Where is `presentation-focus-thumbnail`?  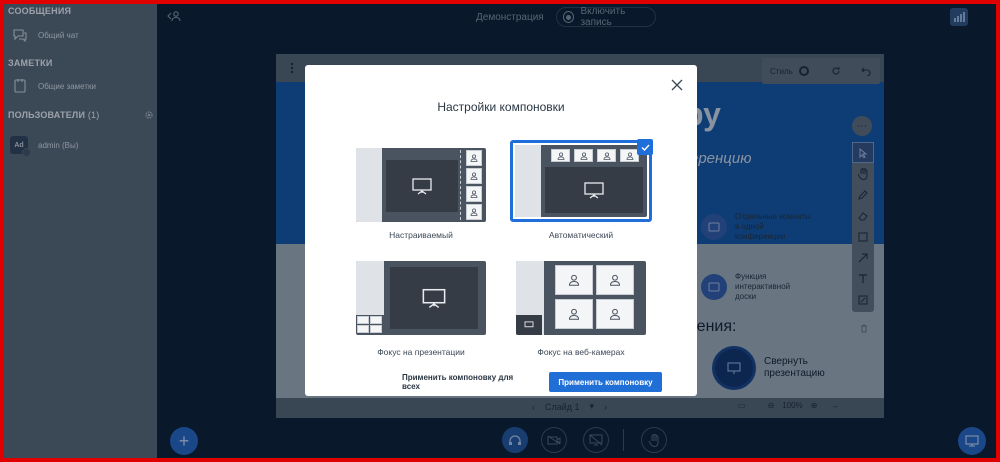 presentation-focus-thumbnail is located at coordinates (421, 298).